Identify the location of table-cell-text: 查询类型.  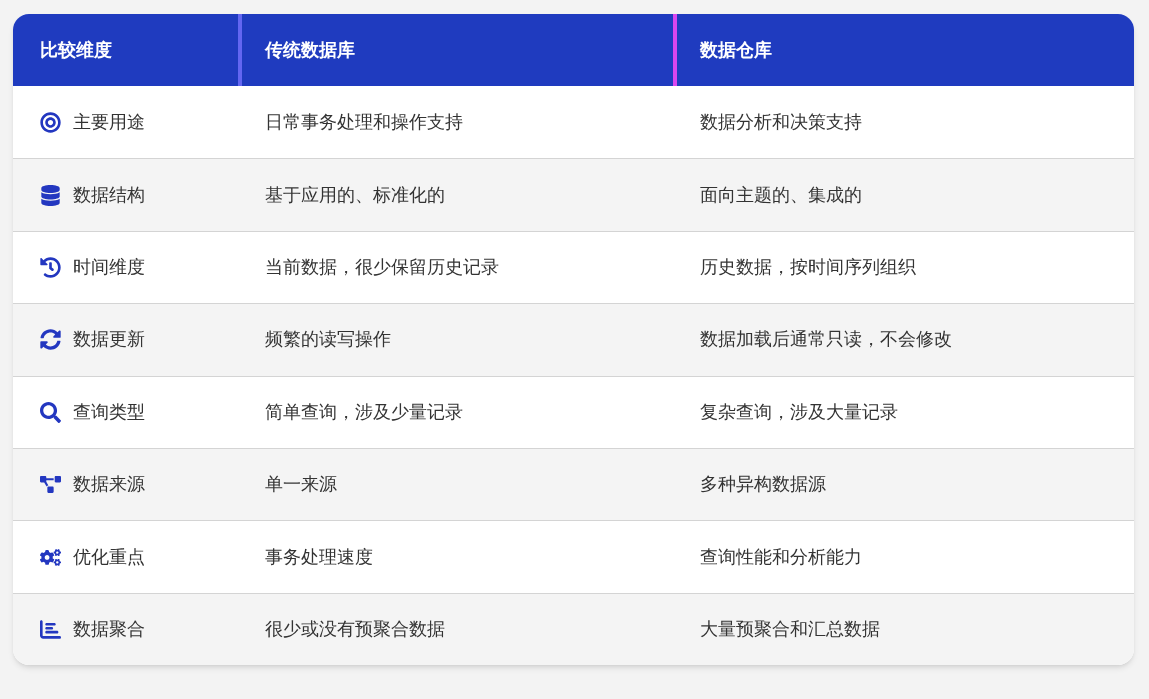
(109, 412).